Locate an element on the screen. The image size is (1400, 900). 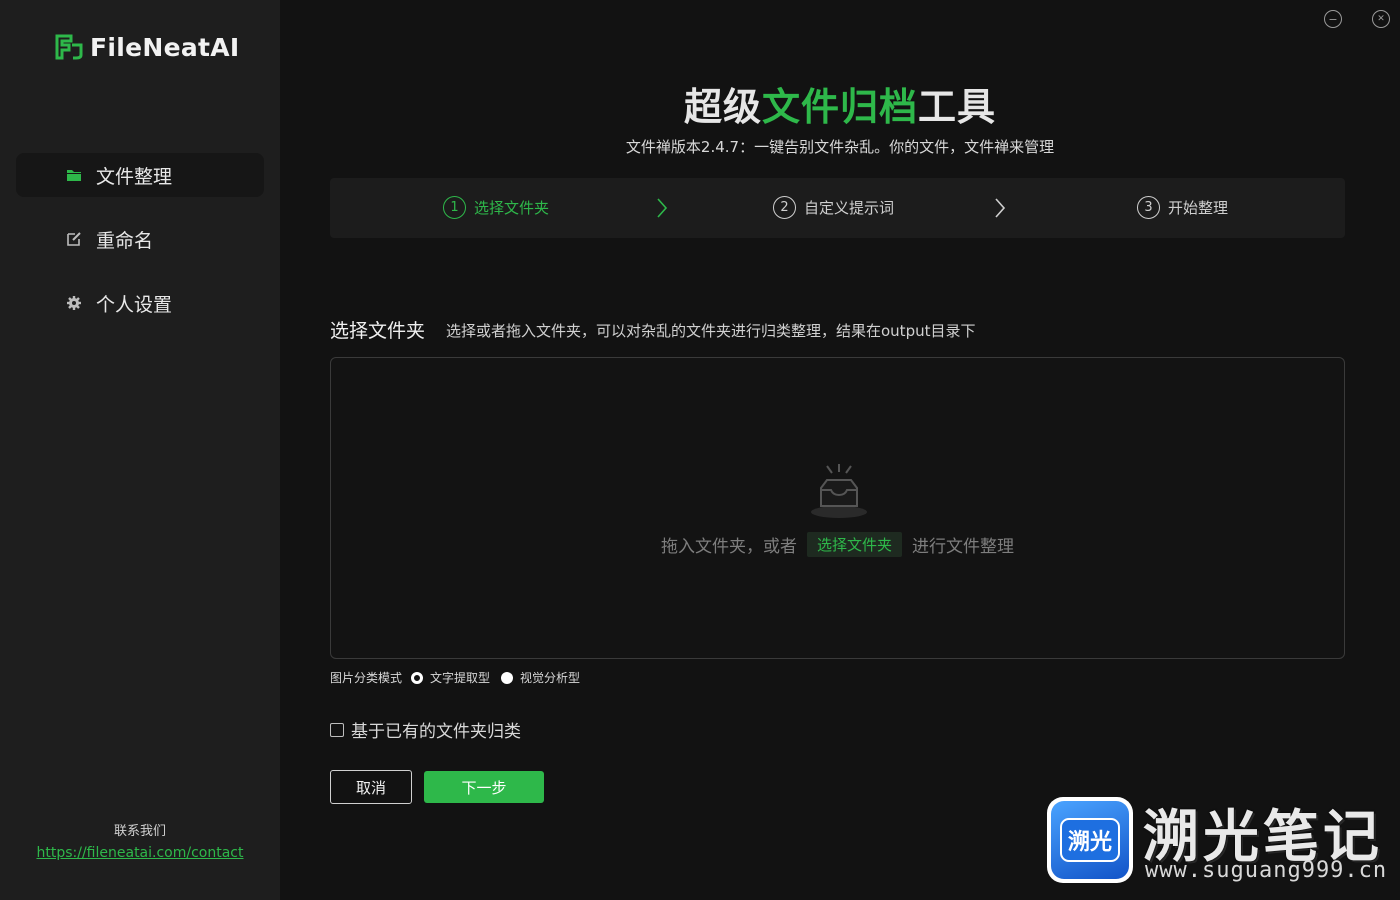
sidebar-item-label: 重命名 is located at coordinates (125, 240).